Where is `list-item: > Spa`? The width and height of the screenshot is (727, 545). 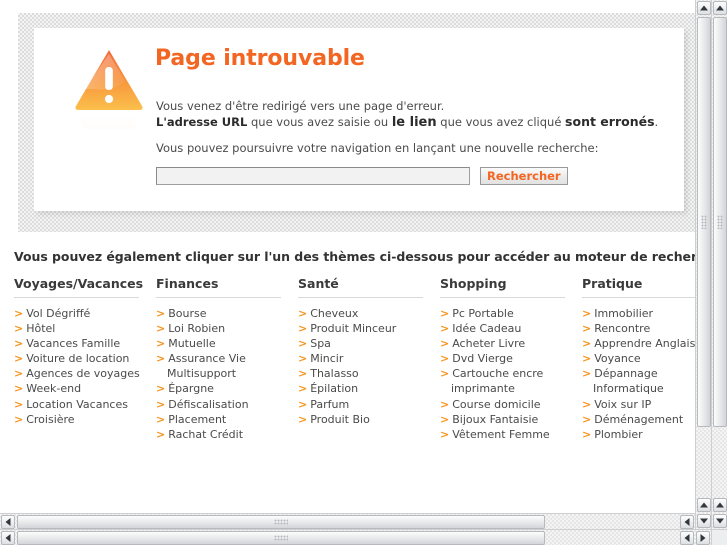
list-item: > Spa is located at coordinates (369, 343).